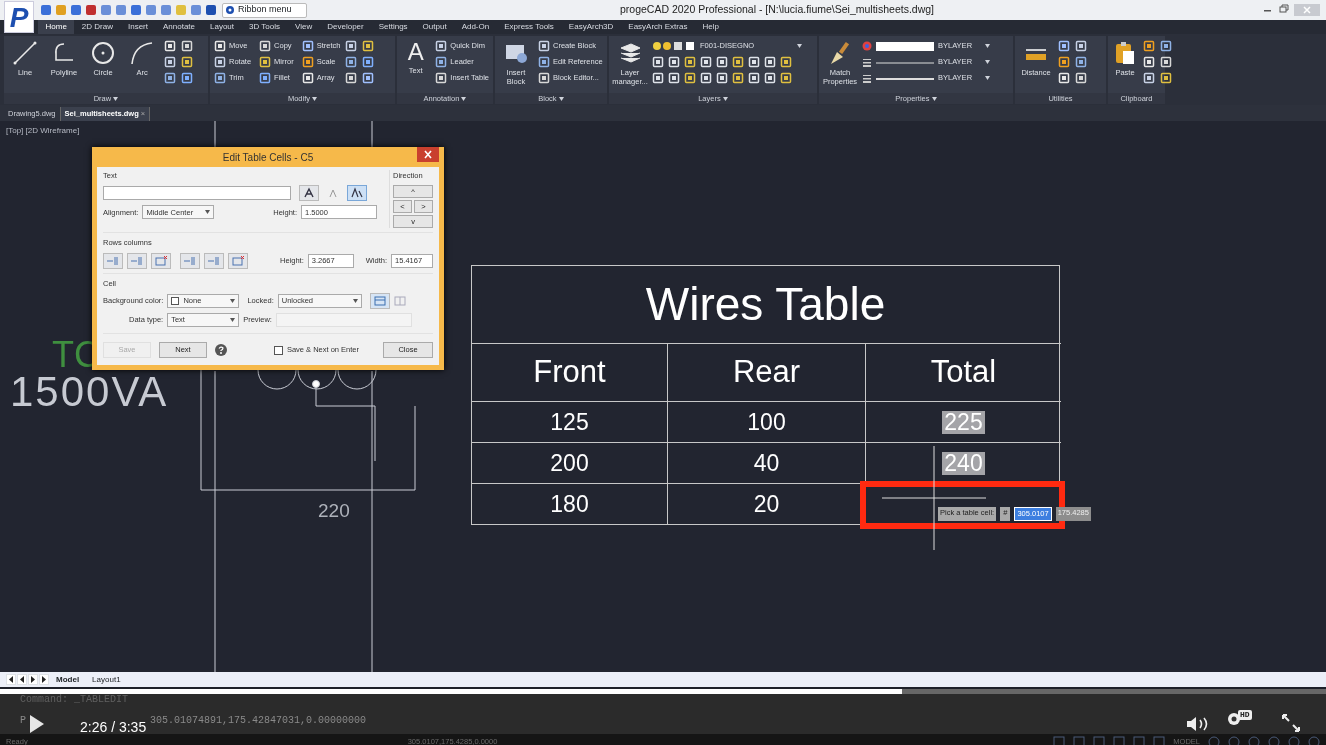 The image size is (1326, 745). Describe the element at coordinates (197, 193) in the screenshot. I see `text-field` at that location.